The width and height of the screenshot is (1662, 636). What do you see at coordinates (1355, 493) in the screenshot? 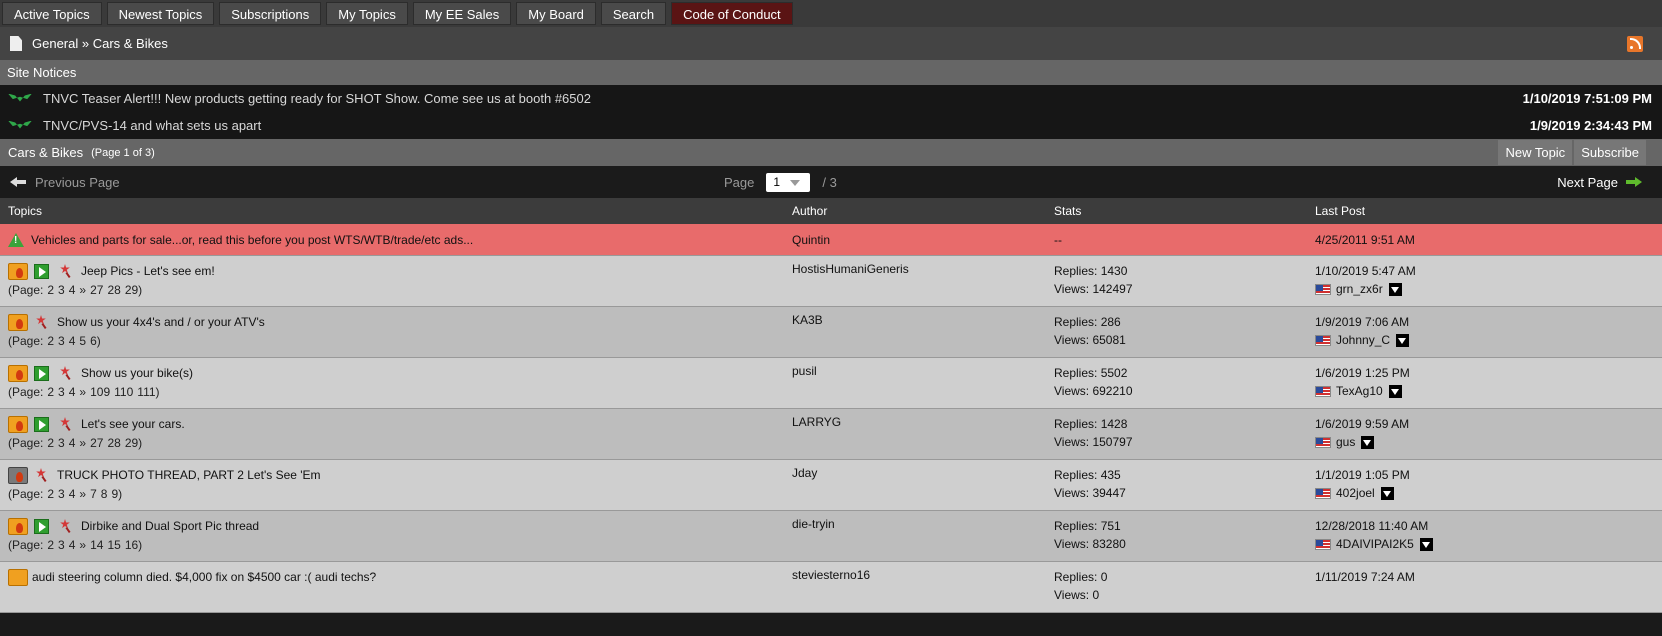
I see `last-post-user: 402joel` at bounding box center [1355, 493].